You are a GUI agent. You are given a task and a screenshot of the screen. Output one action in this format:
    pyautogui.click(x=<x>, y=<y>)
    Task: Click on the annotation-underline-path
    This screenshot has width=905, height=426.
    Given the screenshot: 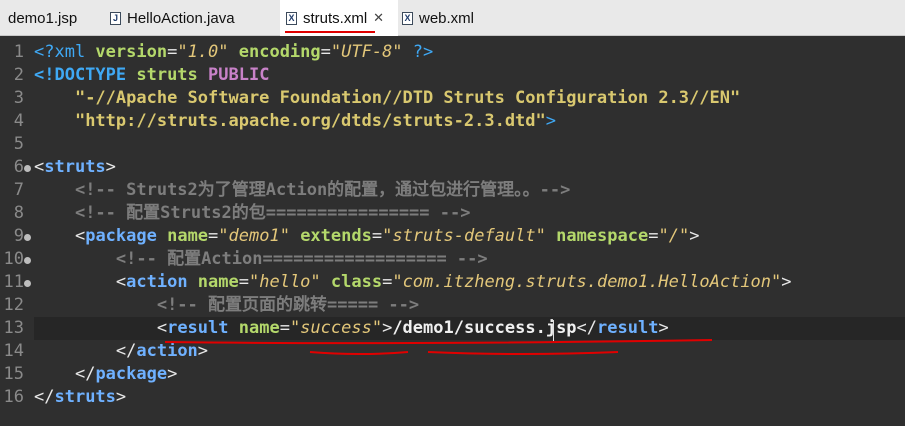 What is the action you would take?
    pyautogui.click(x=523, y=353)
    